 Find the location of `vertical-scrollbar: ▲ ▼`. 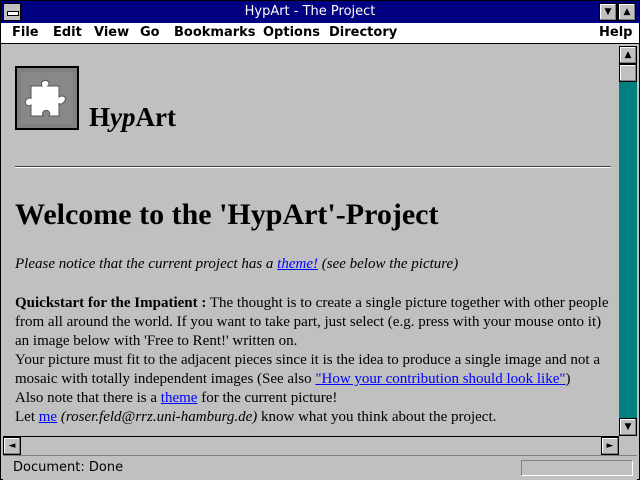

vertical-scrollbar: ▲ ▼ is located at coordinates (628, 241).